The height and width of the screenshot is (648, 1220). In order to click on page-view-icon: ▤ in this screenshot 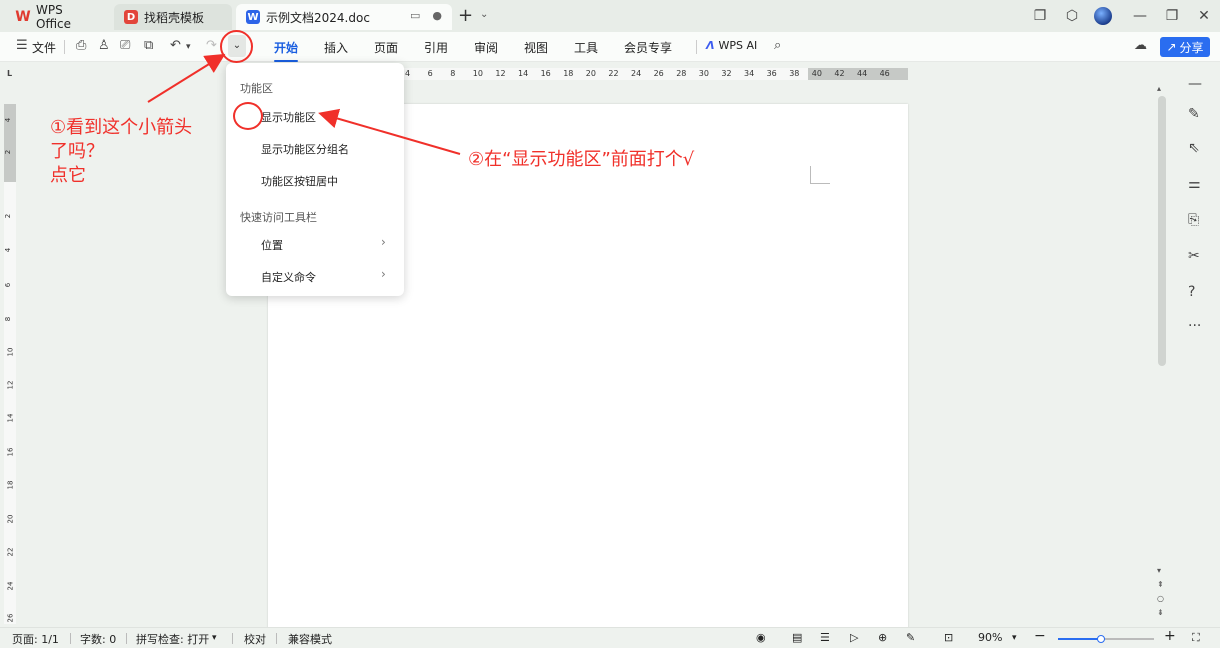, I will do `click(797, 637)`.